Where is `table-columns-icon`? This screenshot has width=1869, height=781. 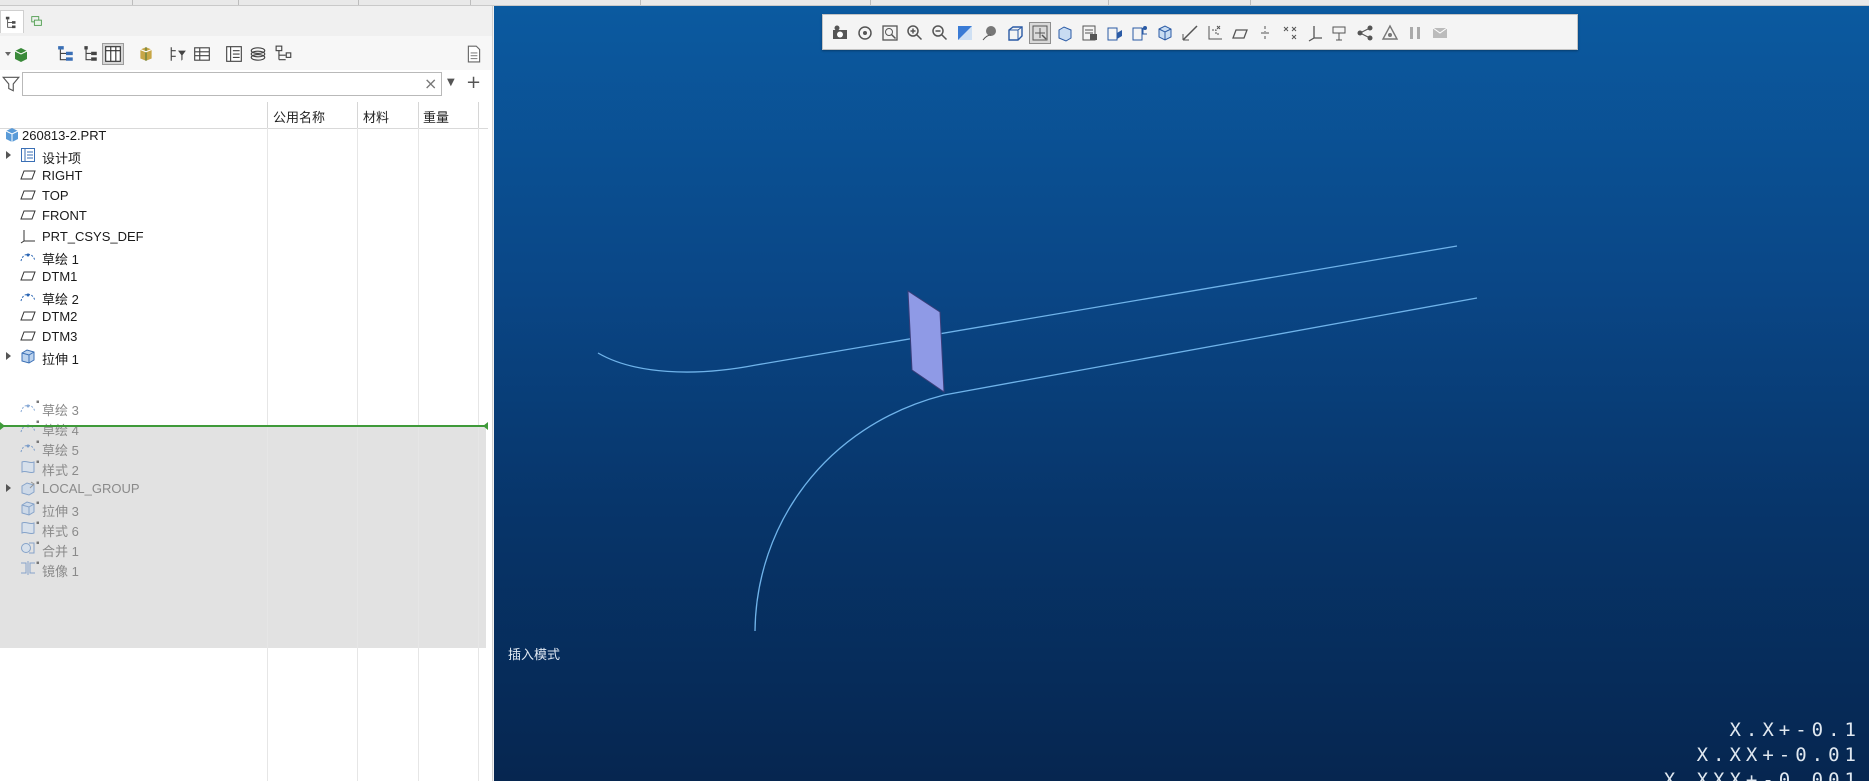
table-columns-icon is located at coordinates (113, 54).